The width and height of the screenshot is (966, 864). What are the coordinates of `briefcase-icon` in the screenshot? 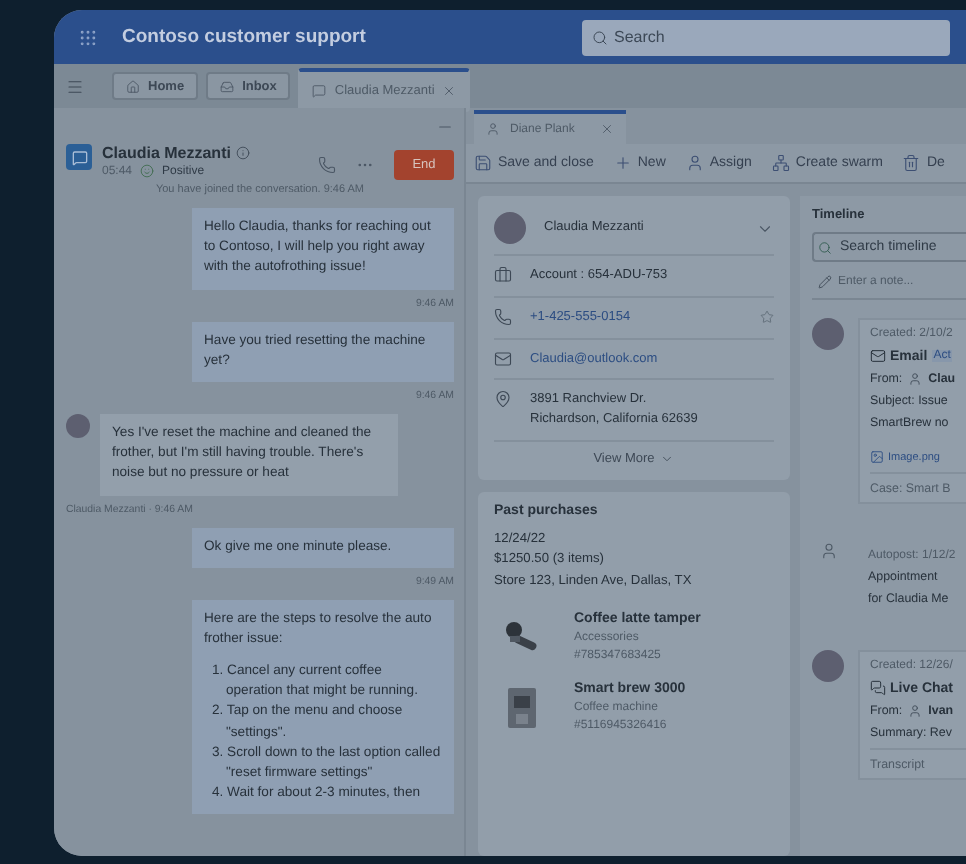 It's located at (503, 275).